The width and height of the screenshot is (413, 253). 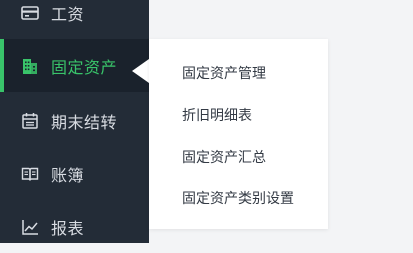 I want to click on sidebar-item-label: 报表, so click(x=68, y=228).